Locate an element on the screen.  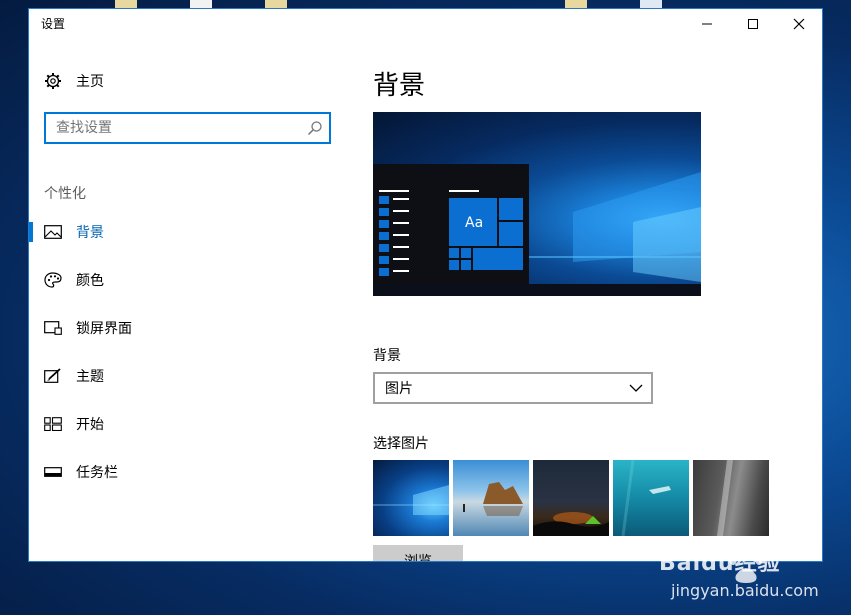
maximize-button is located at coordinates (753, 24).